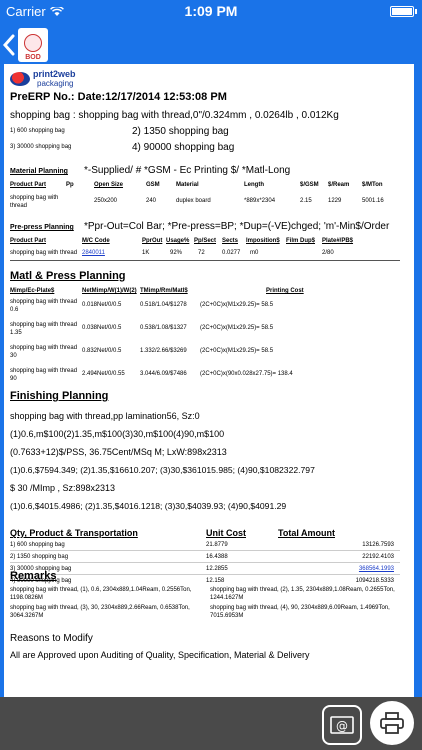 This screenshot has height=750, width=422. Describe the element at coordinates (263, 241) in the screenshot. I see `col-header: Imposition$` at that location.